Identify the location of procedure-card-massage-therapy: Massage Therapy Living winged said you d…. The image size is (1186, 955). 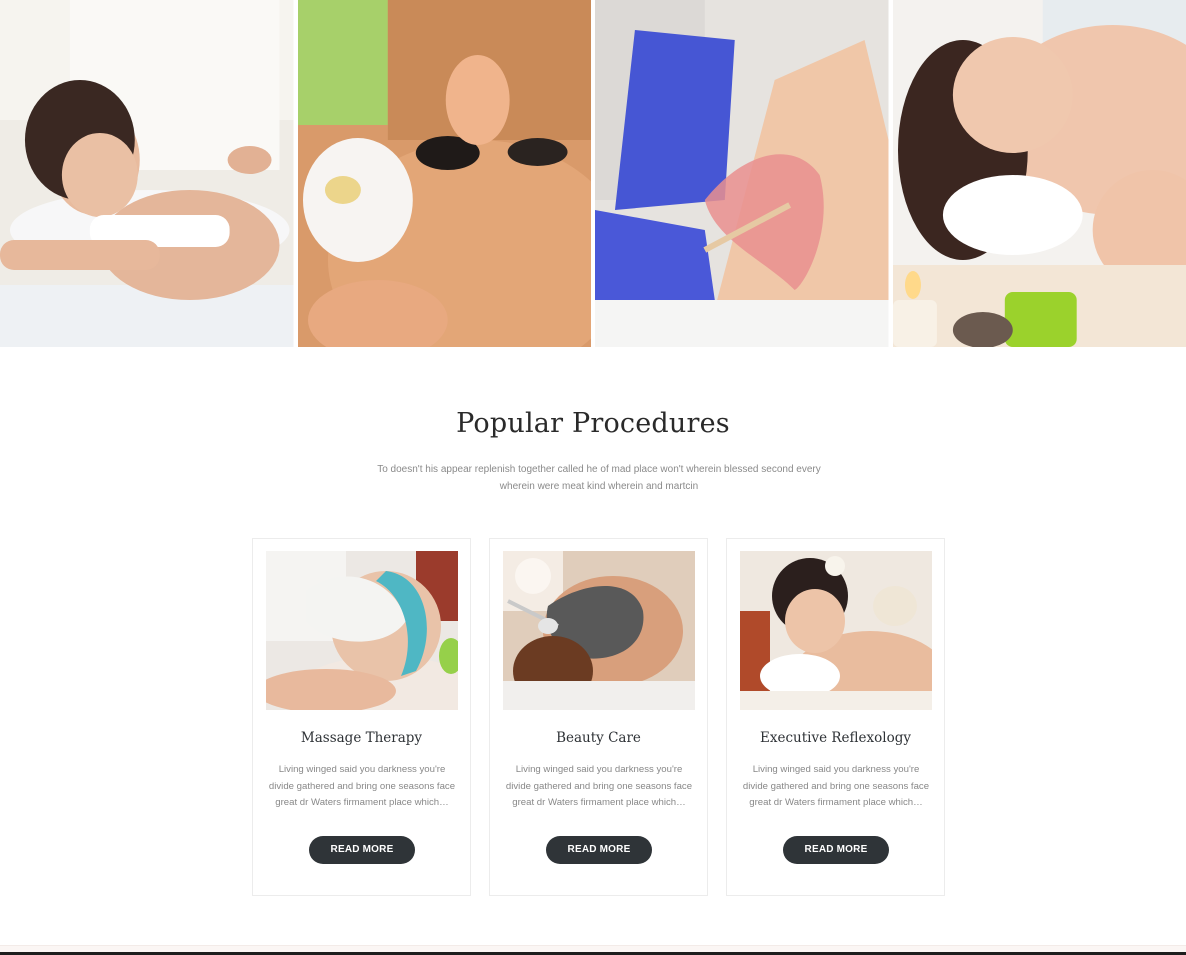
(361, 717).